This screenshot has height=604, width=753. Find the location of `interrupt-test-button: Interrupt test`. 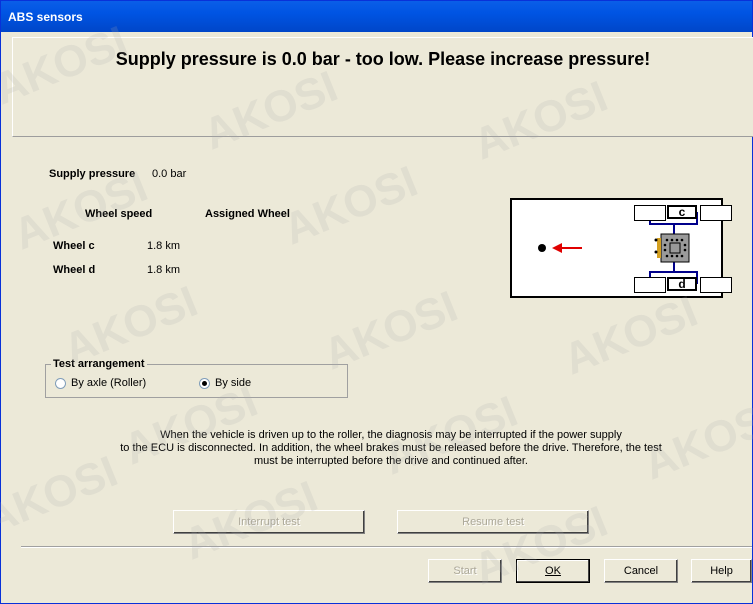

interrupt-test-button: Interrupt test is located at coordinates (269, 522).